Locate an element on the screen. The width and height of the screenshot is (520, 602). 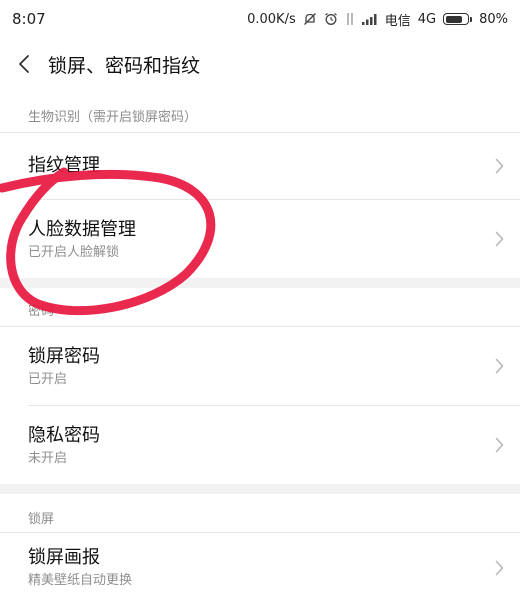
battery-percent: 80% is located at coordinates (493, 19).